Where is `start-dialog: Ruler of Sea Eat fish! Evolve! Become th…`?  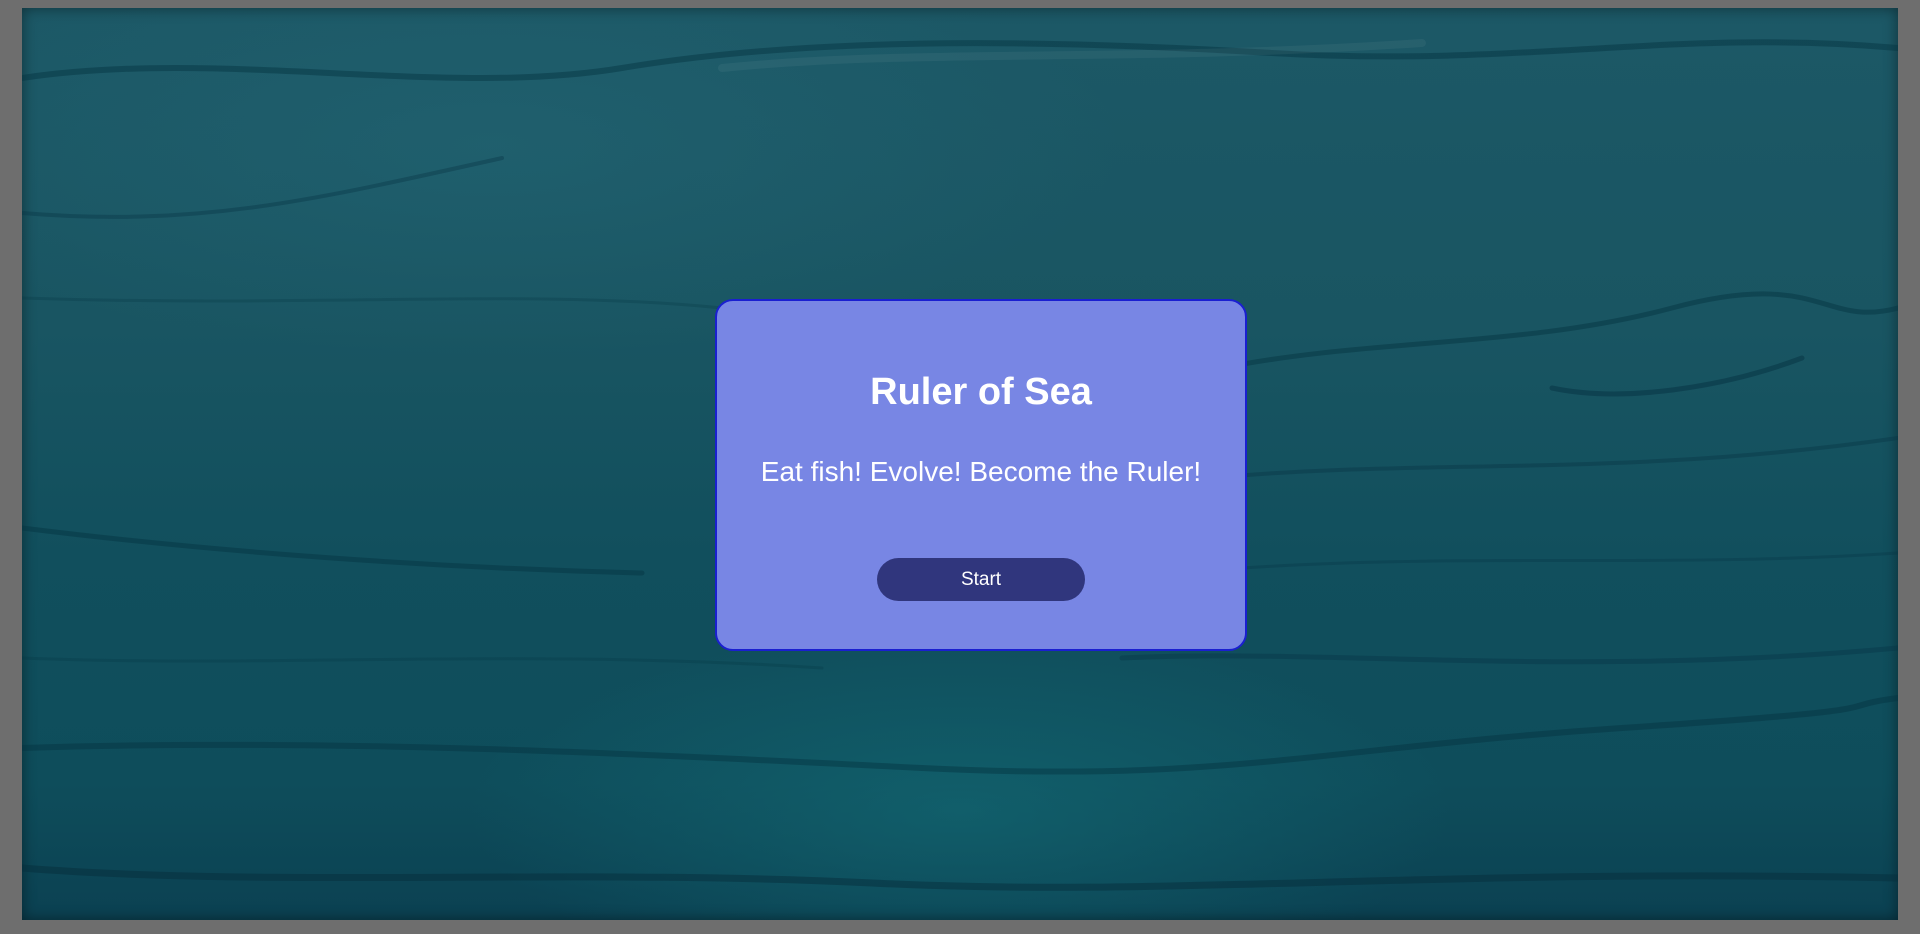 start-dialog: Ruler of Sea Eat fish! Evolve! Become th… is located at coordinates (981, 475).